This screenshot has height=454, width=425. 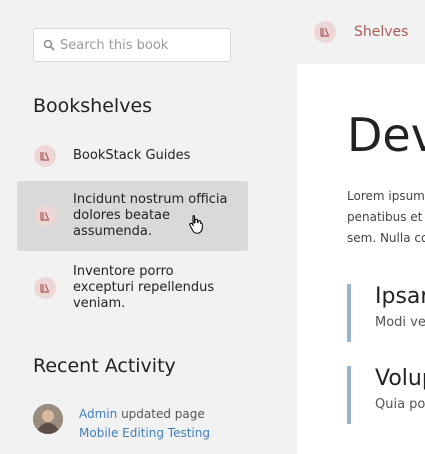 What do you see at coordinates (386, 135) in the screenshot?
I see `page-title: Dev` at bounding box center [386, 135].